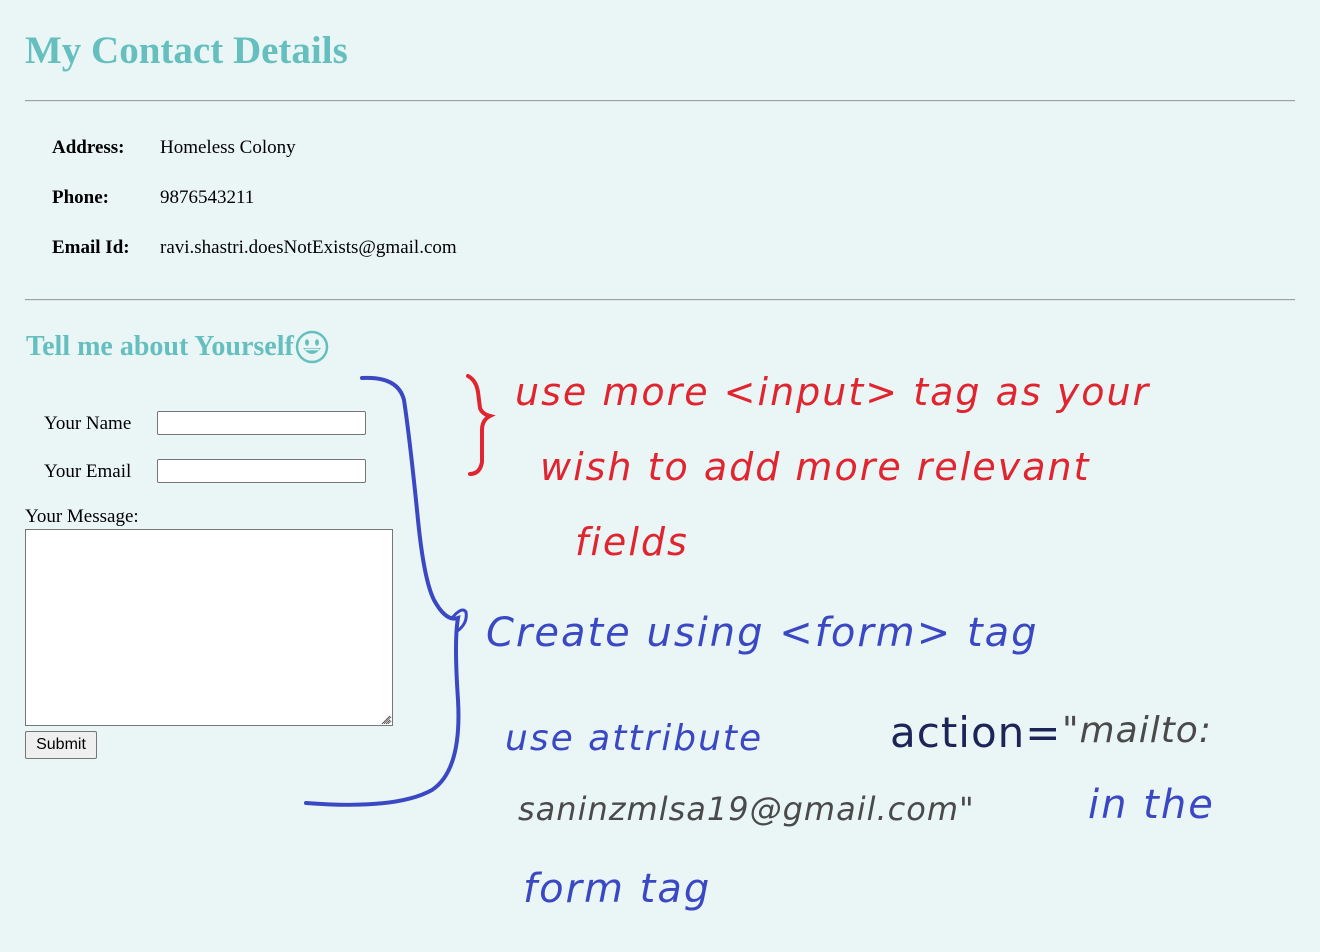 The image size is (1320, 952). What do you see at coordinates (1137, 730) in the screenshot?
I see `annotation-grey-line1: "mailto:` at bounding box center [1137, 730].